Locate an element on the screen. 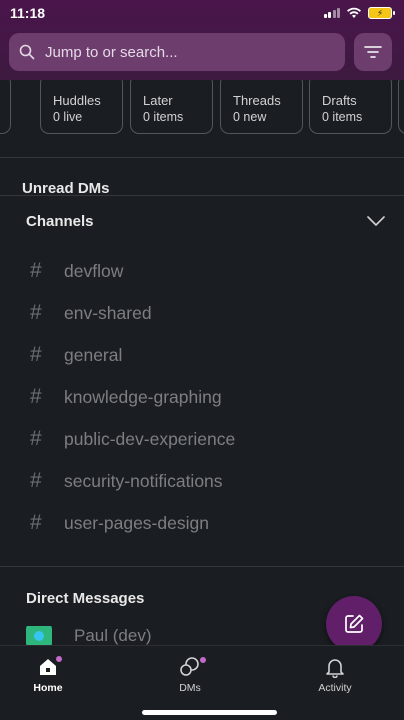 This screenshot has height=720, width=404. card-threads: Threads 0 new is located at coordinates (261, 107).